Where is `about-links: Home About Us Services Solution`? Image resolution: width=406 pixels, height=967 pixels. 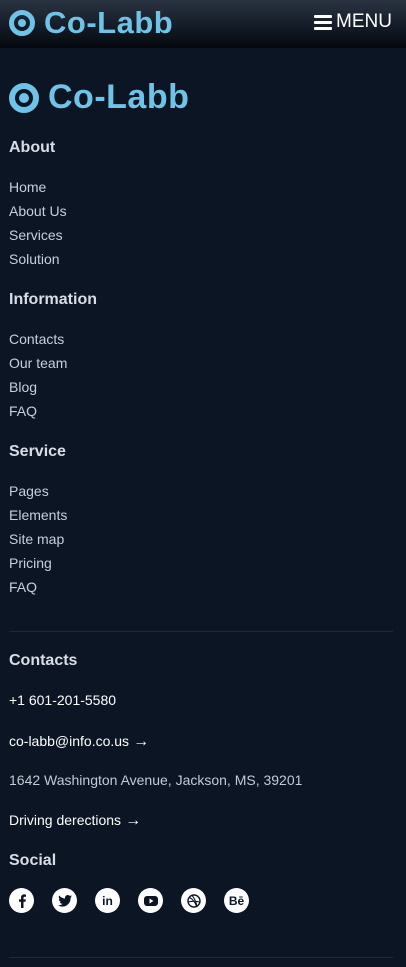
about-links: Home About Us Services Solution is located at coordinates (38, 228).